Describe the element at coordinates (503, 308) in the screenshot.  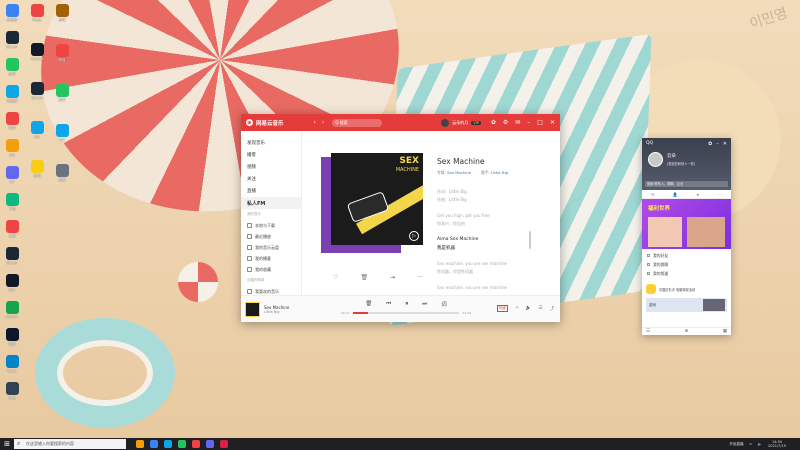
I see `quality-tag: 标准` at that location.